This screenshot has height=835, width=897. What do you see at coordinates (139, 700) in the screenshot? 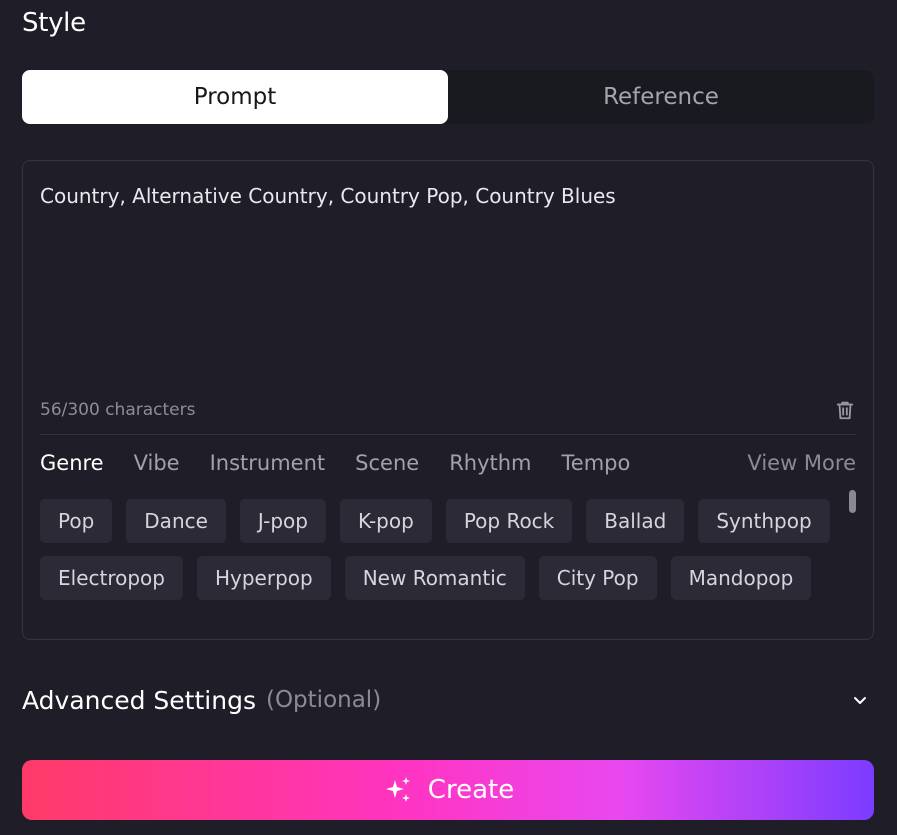
I see `advanced-settings-title: Advanced Settings` at bounding box center [139, 700].